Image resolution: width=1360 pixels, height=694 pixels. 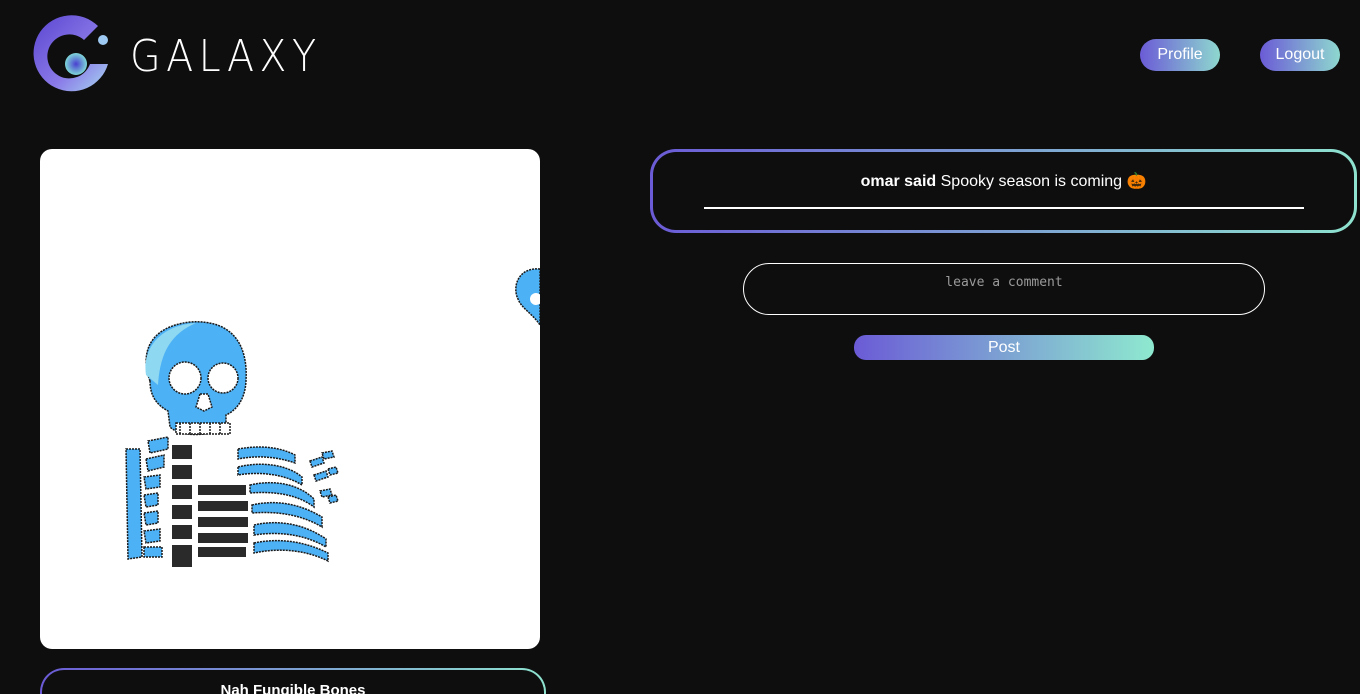 What do you see at coordinates (1004, 289) in the screenshot?
I see `comment-input` at bounding box center [1004, 289].